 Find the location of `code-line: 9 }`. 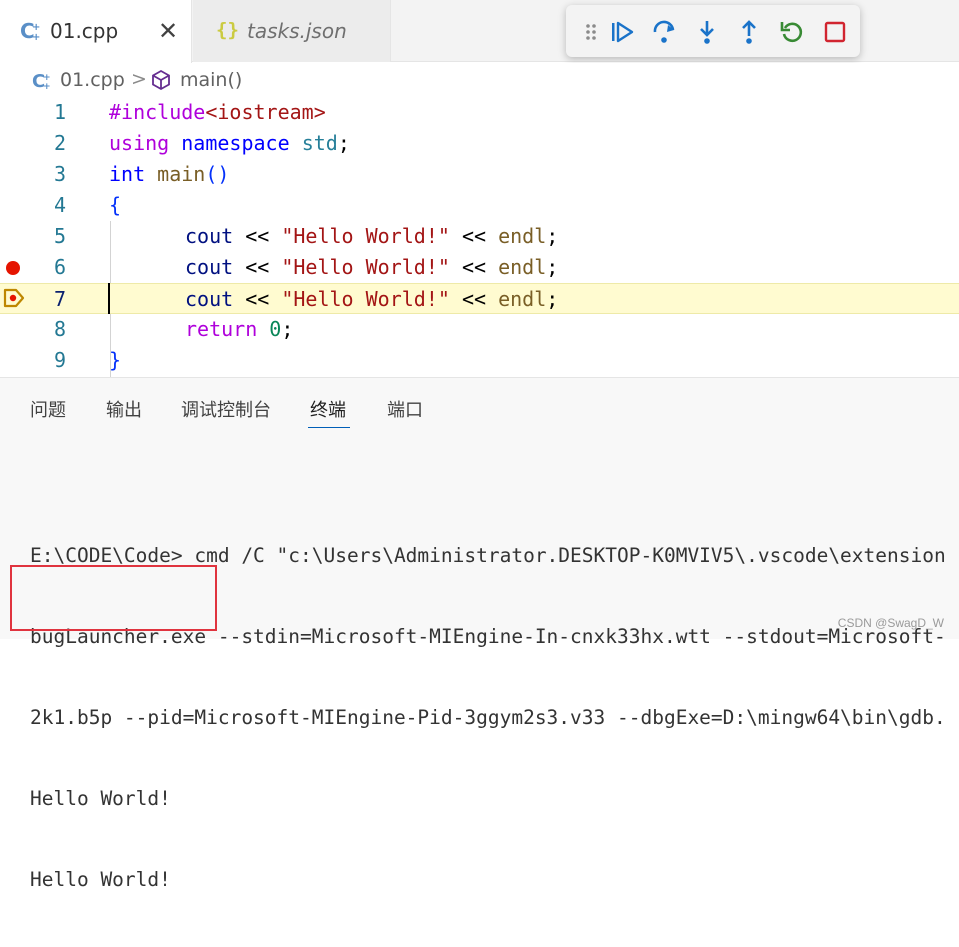

code-line: 9 } is located at coordinates (479, 360).